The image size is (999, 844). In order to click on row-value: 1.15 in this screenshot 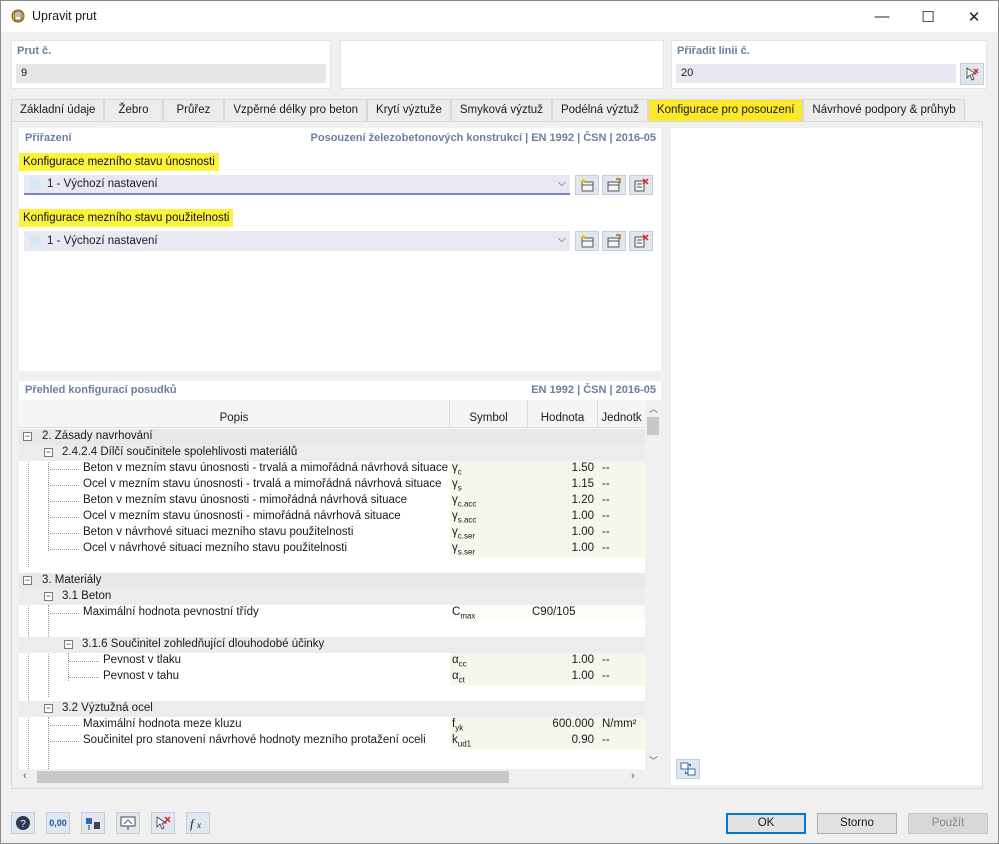, I will do `click(561, 484)`.